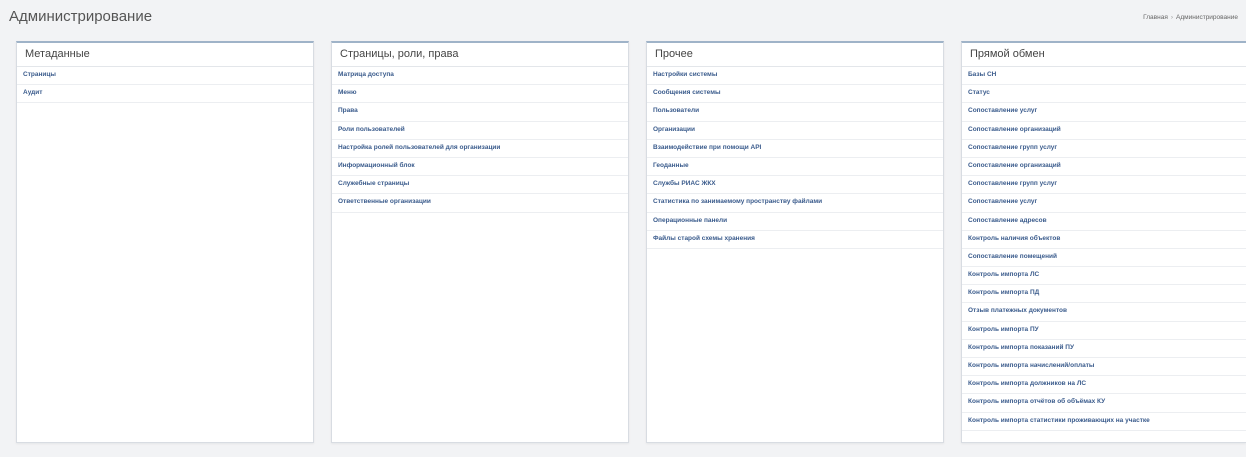 The width and height of the screenshot is (1246, 457). Describe the element at coordinates (165, 55) in the screenshot. I see `panel-title: Метаданные` at that location.